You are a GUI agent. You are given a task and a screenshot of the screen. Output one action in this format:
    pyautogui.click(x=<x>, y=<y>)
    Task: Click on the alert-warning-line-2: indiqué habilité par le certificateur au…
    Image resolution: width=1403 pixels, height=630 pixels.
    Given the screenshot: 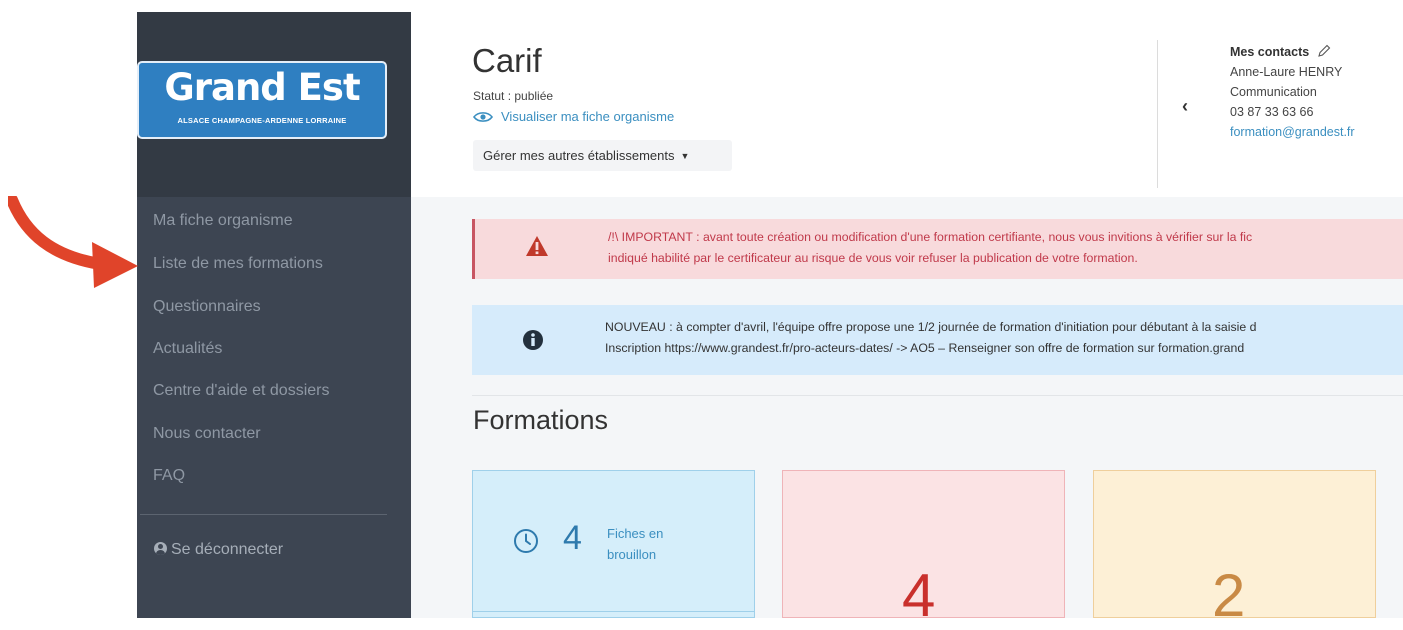 What is the action you would take?
    pyautogui.click(x=873, y=258)
    